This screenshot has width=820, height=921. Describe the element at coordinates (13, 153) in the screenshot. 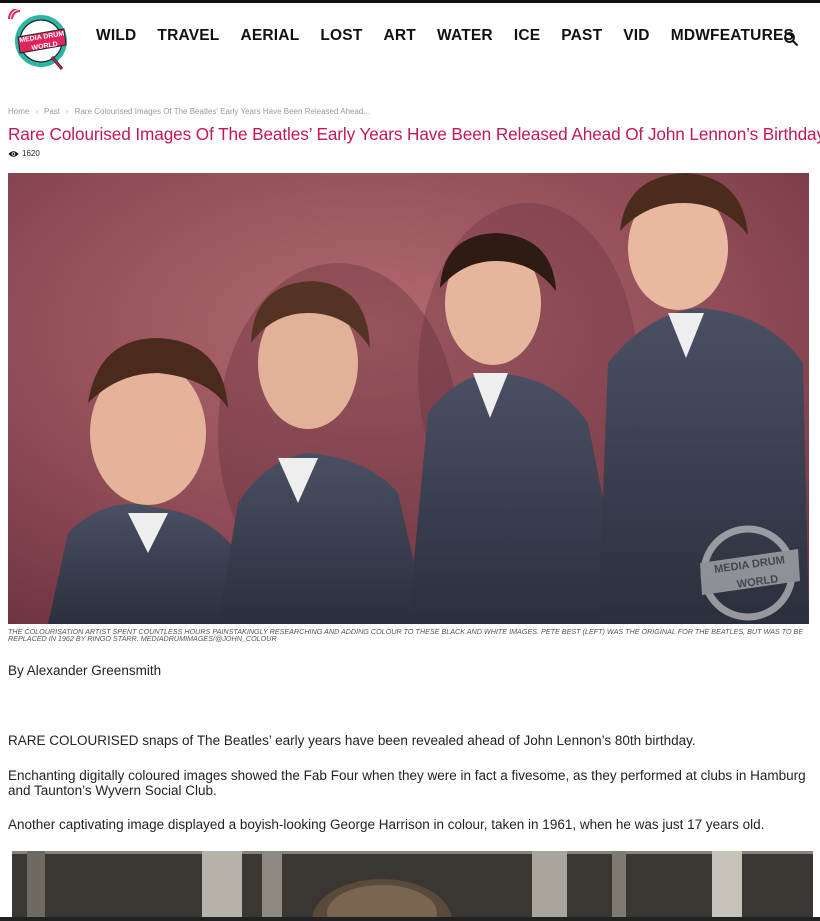

I see `eye-icon` at that location.